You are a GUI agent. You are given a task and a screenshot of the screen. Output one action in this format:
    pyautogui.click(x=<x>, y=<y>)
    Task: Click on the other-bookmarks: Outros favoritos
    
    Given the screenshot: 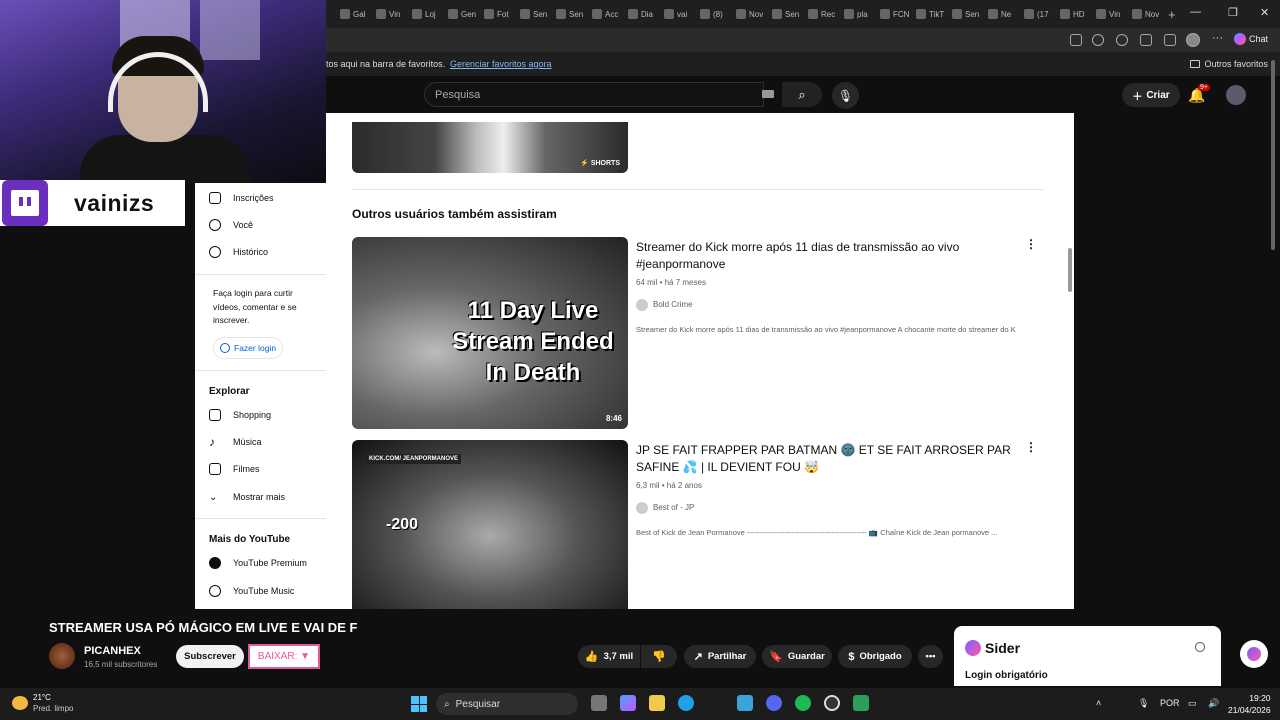 What is the action you would take?
    pyautogui.click(x=1229, y=64)
    